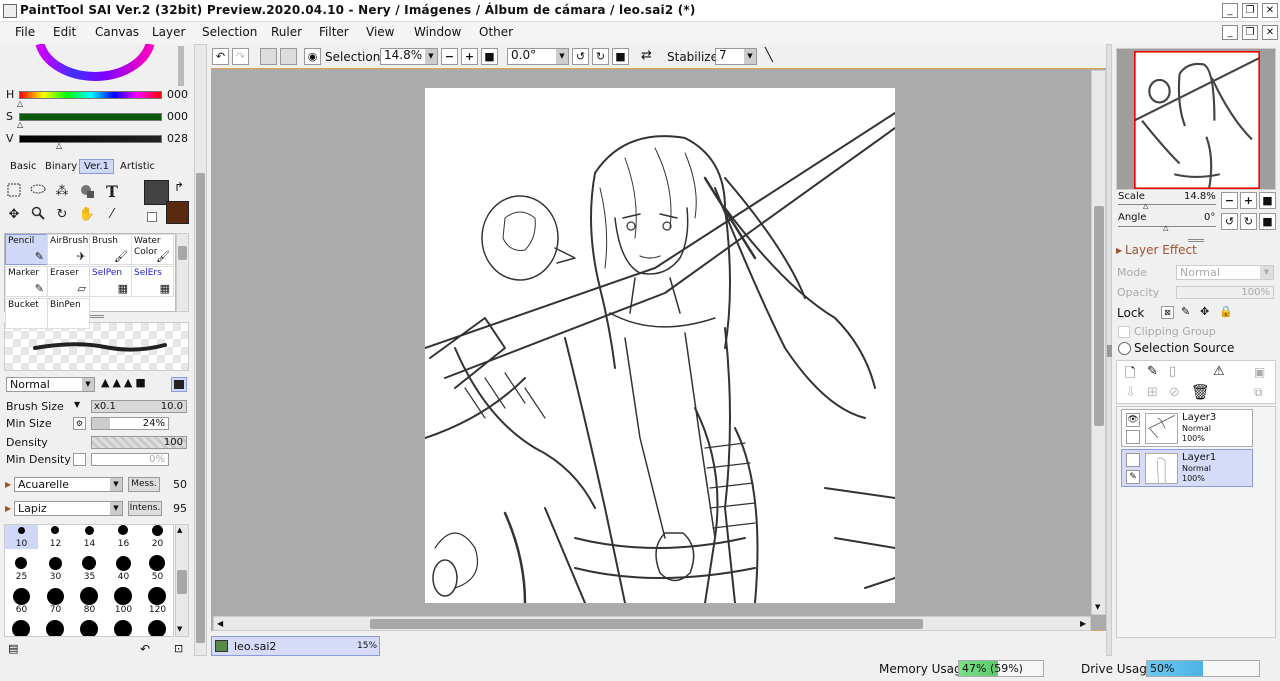 The image size is (1280, 681). What do you see at coordinates (179, 629) in the screenshot?
I see `scroll-down-icon: ▼` at bounding box center [179, 629].